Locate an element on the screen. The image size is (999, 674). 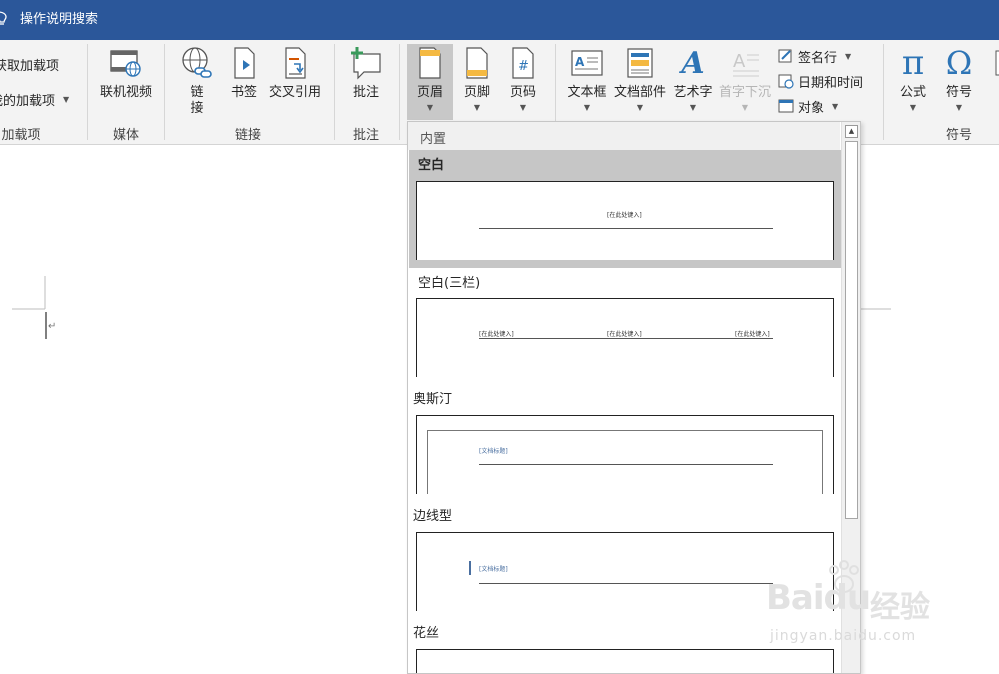
pi-glyph: π is located at coordinates (913, 63).